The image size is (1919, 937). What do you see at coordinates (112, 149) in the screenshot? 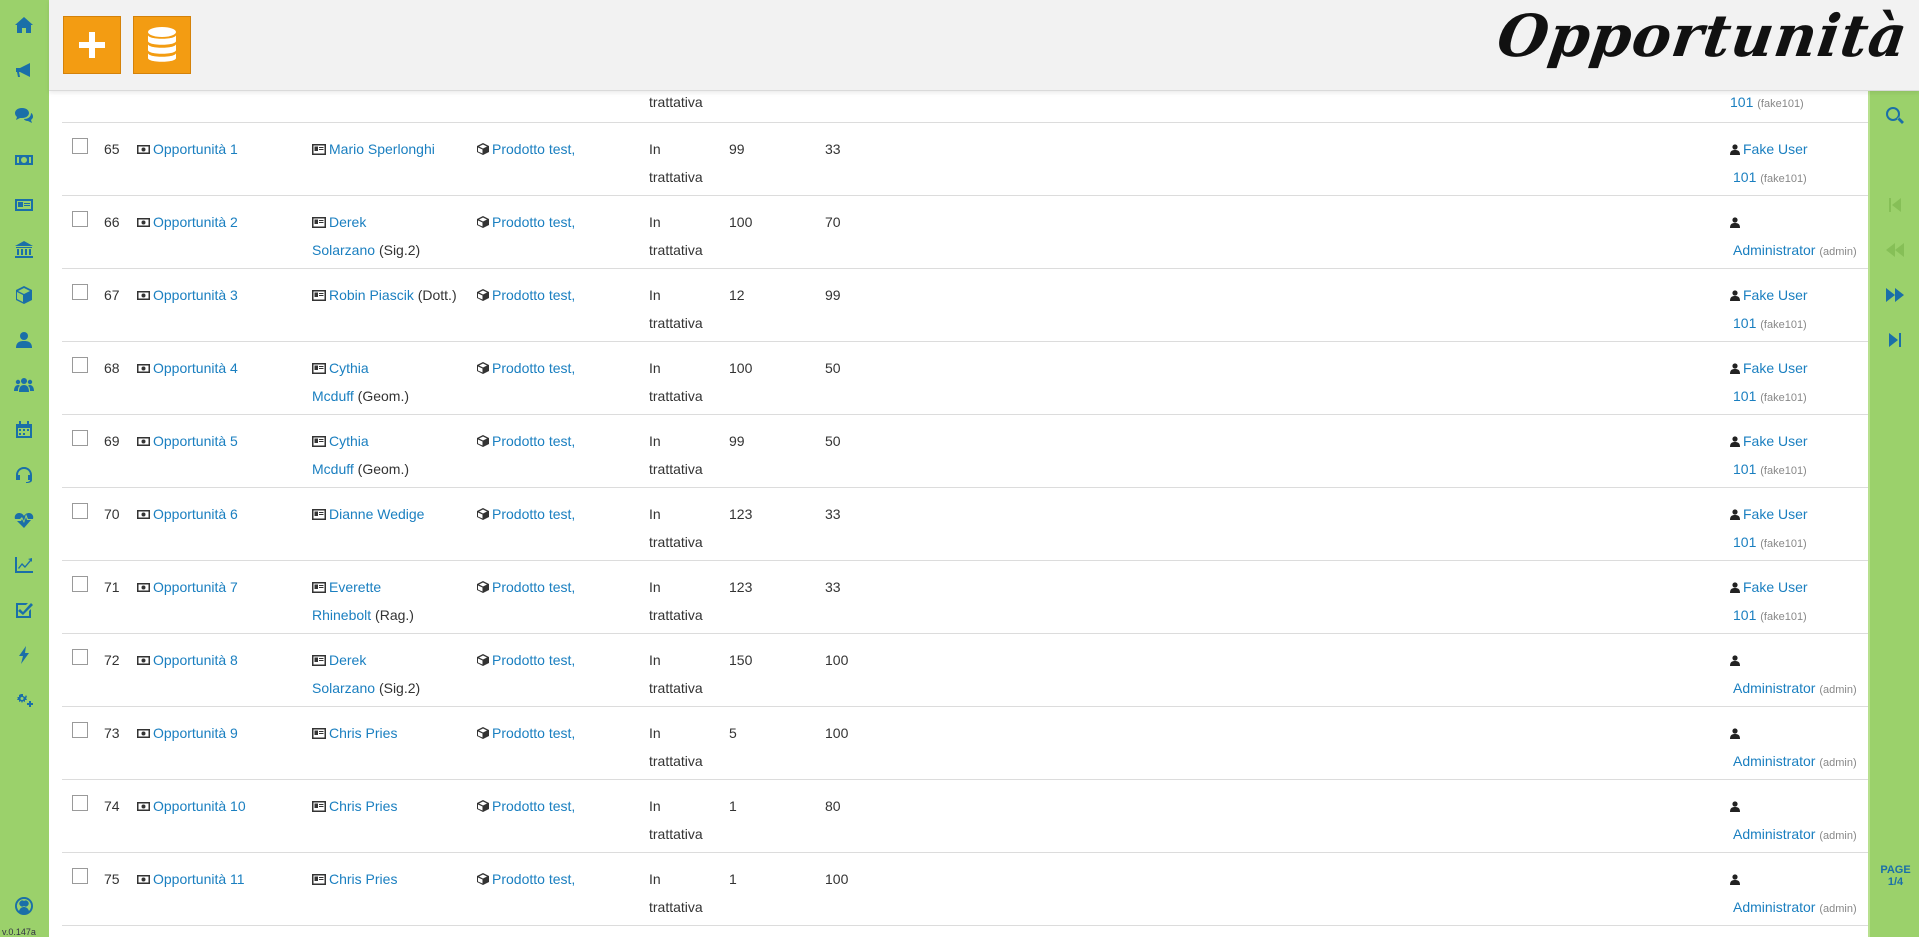
I see `row-id: 65` at bounding box center [112, 149].